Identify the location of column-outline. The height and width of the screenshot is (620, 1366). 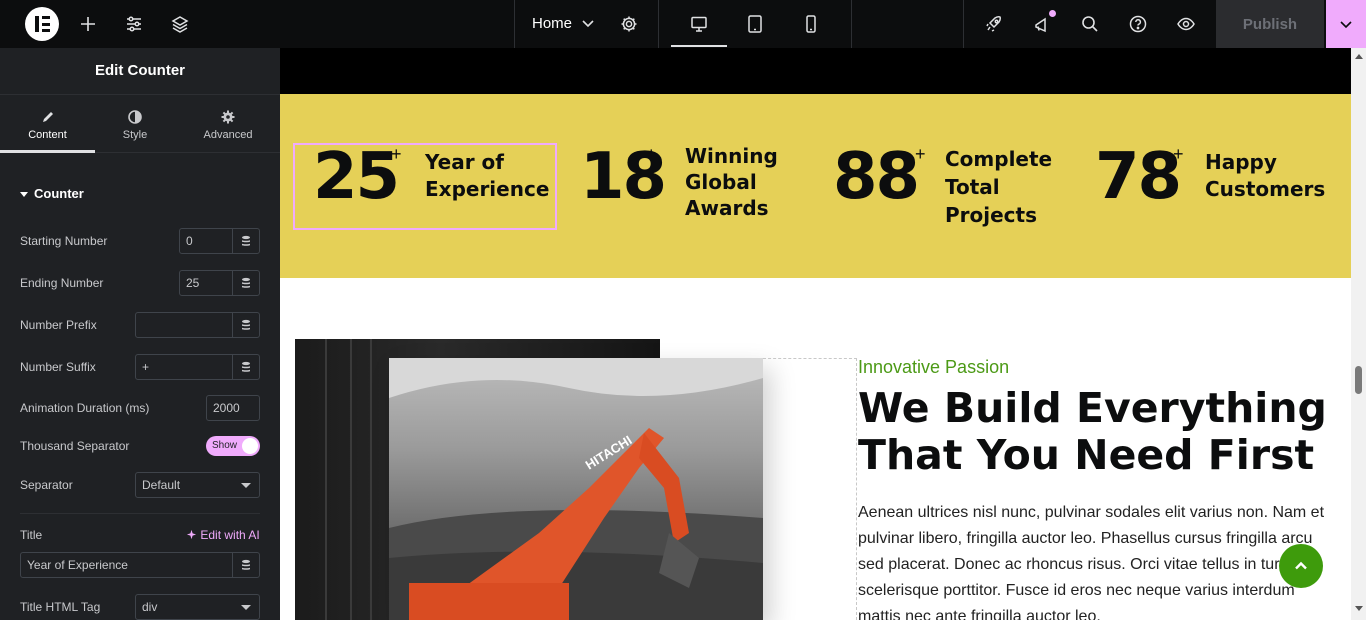
(810, 489).